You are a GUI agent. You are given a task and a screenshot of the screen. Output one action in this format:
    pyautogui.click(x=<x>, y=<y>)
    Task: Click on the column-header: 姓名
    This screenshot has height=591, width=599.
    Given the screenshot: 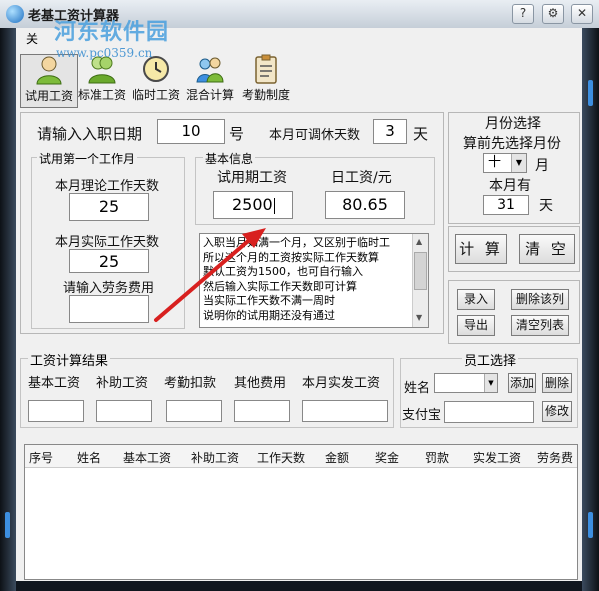 What is the action you would take?
    pyautogui.click(x=89, y=457)
    